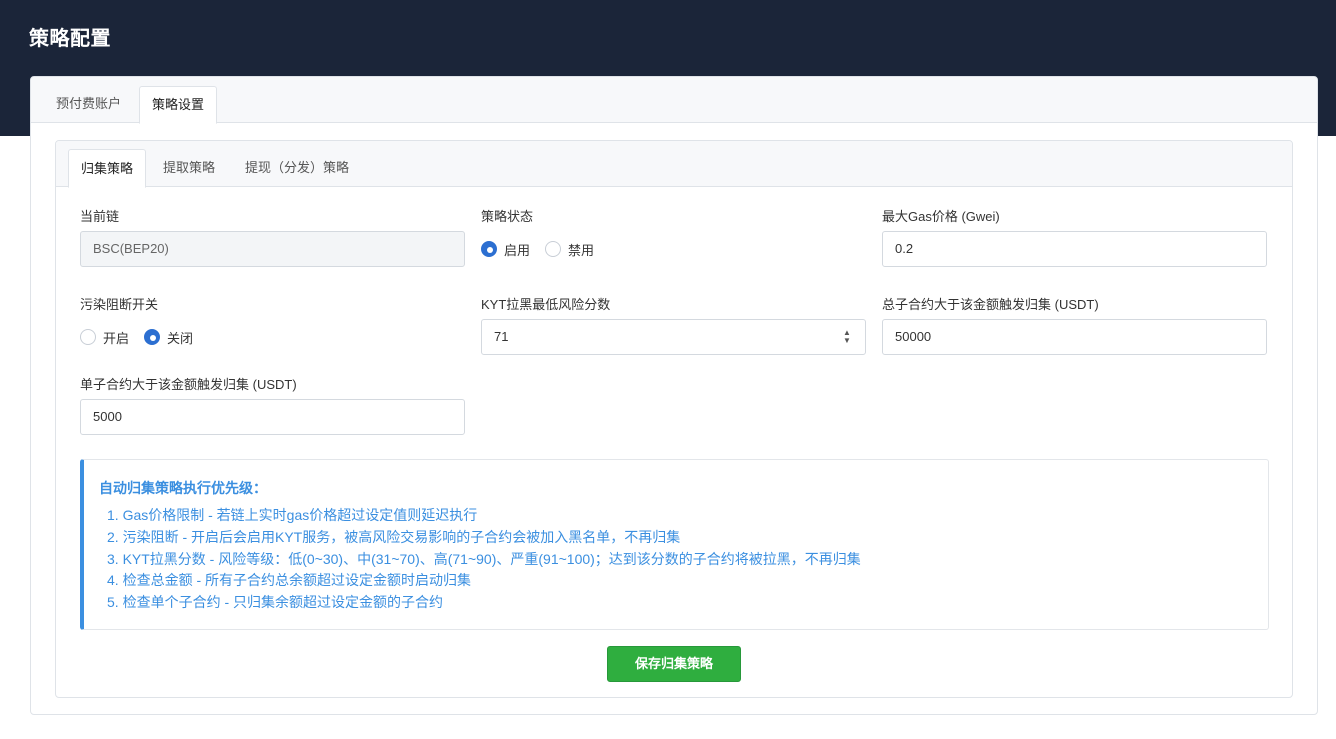 This screenshot has width=1336, height=739. Describe the element at coordinates (673, 337) in the screenshot. I see `kyt-min-risk-input: 71 ▲ ▼` at that location.